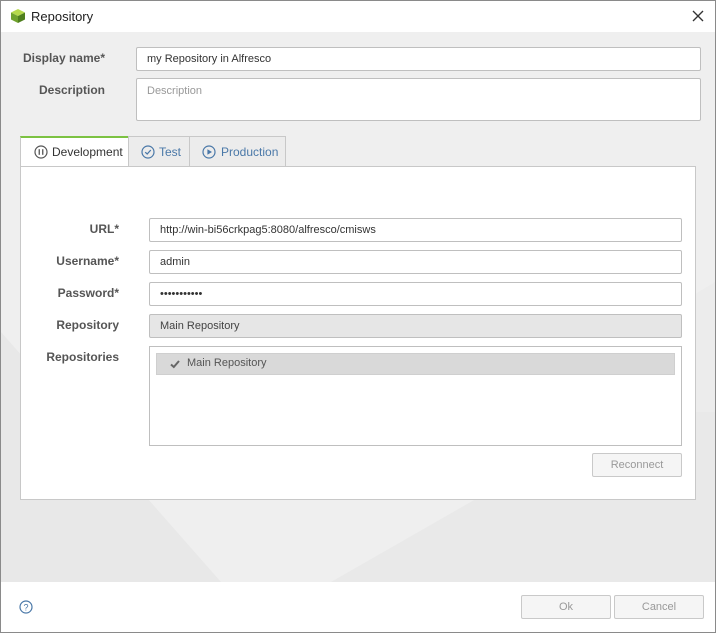 This screenshot has height=633, width=716. What do you see at coordinates (63, 58) in the screenshot?
I see `display-name-label: Display name*` at bounding box center [63, 58].